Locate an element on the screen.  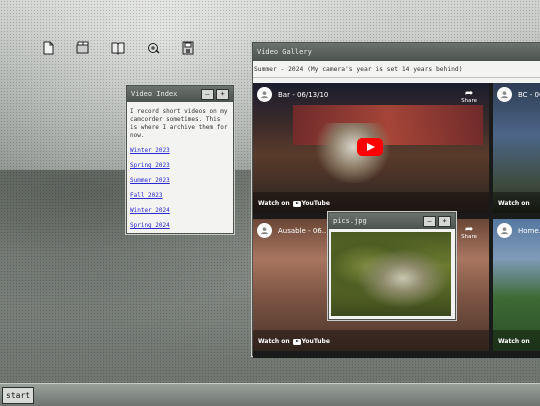
video-index-titlebar: Video Index – + is located at coordinates (180, 94).